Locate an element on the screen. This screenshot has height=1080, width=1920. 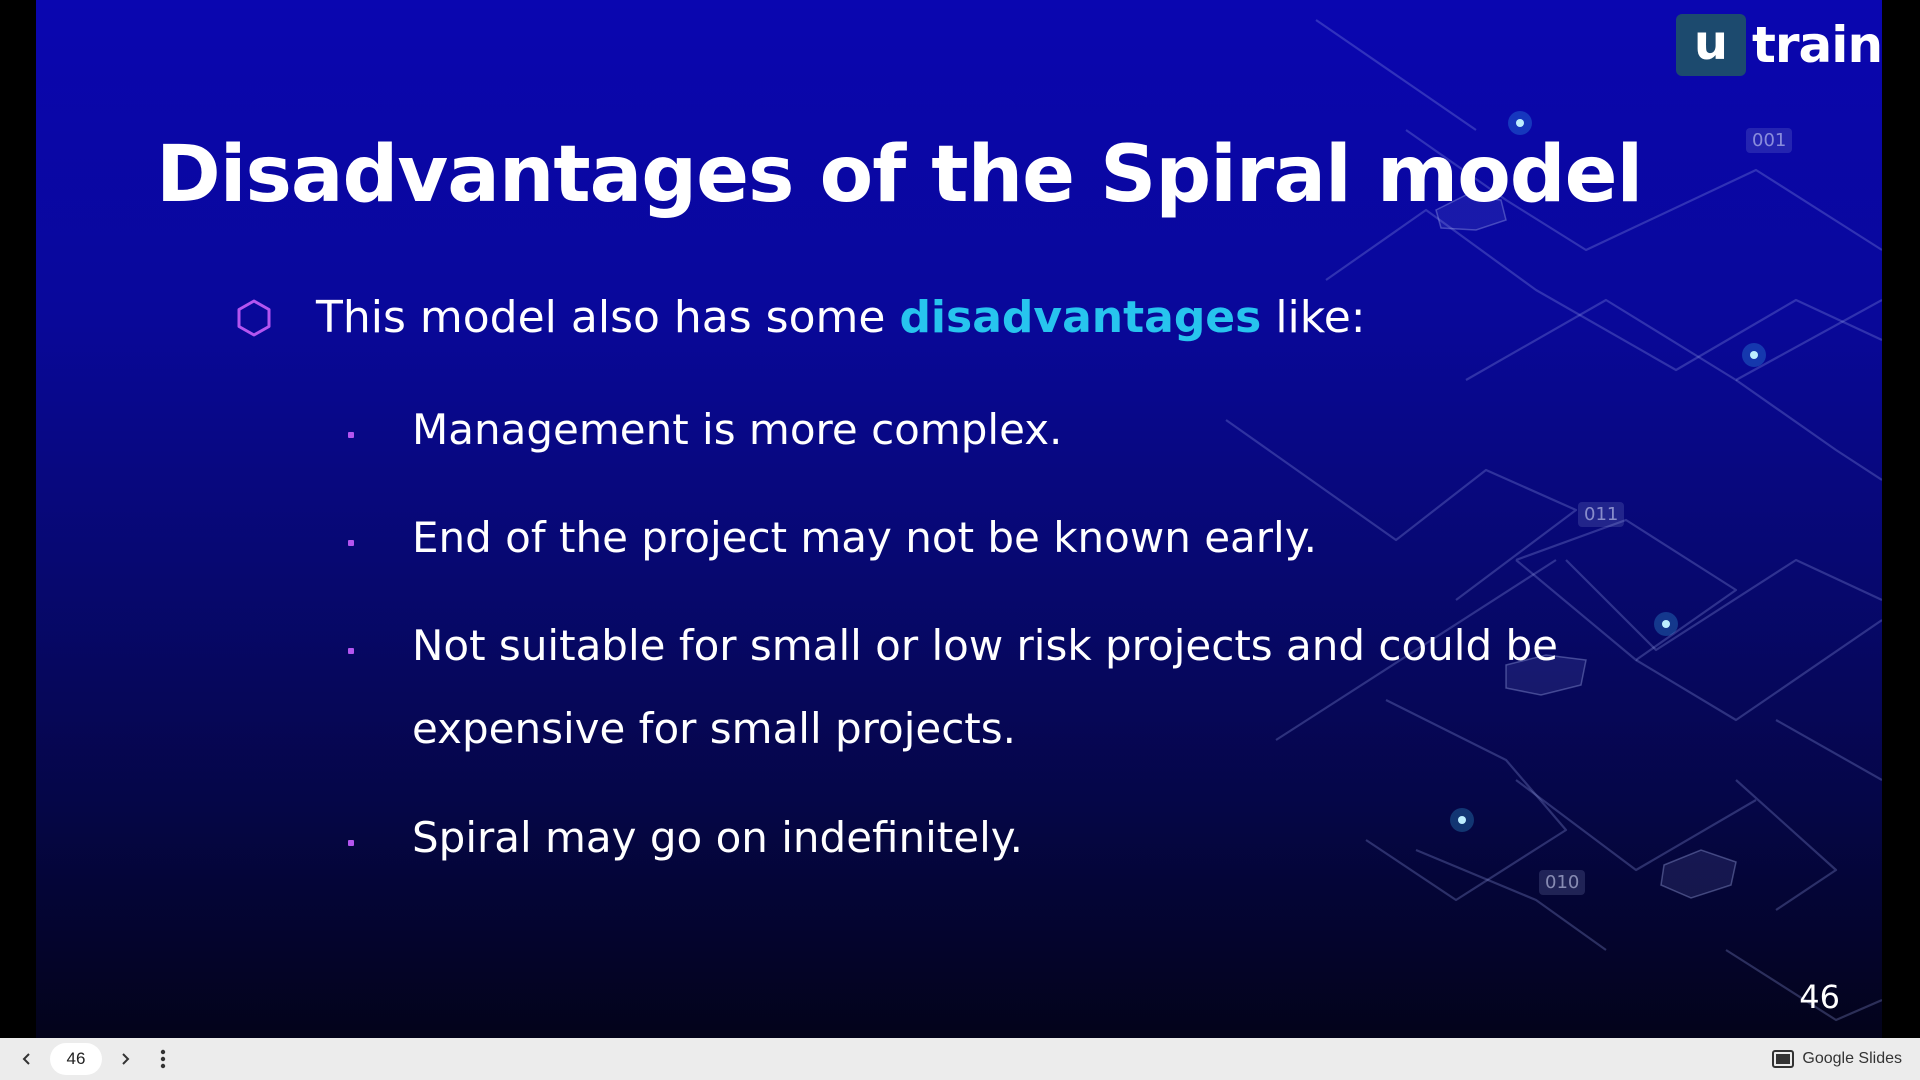
bullet-text: Spiral may go on indefinitely. is located at coordinates (717, 837).